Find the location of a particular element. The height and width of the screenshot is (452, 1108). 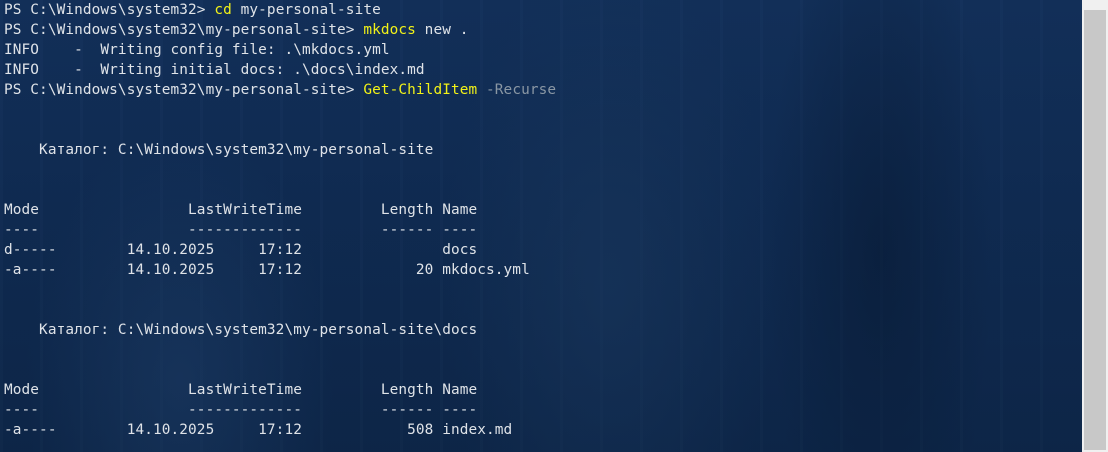

command-args: new . is located at coordinates (442, 30).